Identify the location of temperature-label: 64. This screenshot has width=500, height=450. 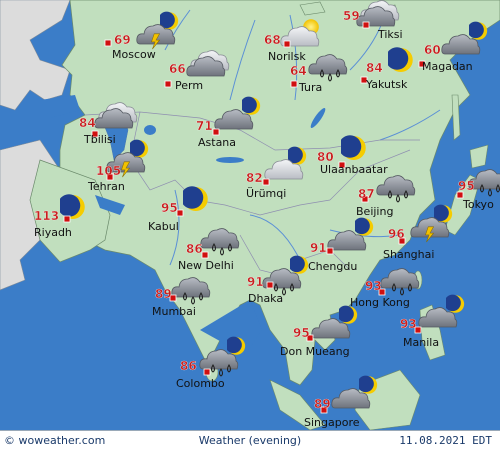
(298, 71).